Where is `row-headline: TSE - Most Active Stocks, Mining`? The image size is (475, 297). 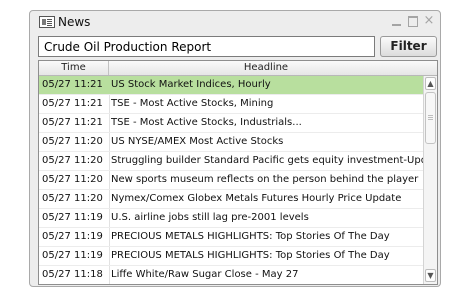
row-headline: TSE - Most Active Stocks, Mining is located at coordinates (192, 103).